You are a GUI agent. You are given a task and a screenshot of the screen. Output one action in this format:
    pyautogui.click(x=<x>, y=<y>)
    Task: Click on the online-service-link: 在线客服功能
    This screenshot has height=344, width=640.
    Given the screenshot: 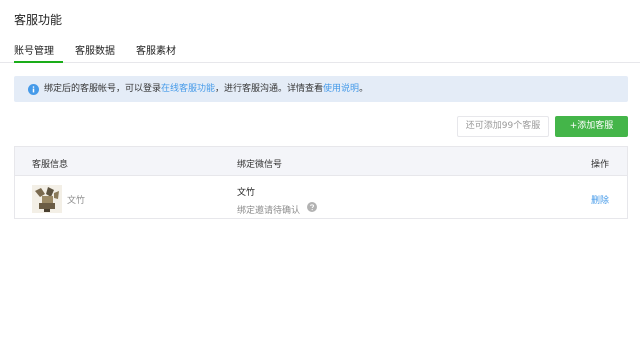 What is the action you would take?
    pyautogui.click(x=188, y=89)
    